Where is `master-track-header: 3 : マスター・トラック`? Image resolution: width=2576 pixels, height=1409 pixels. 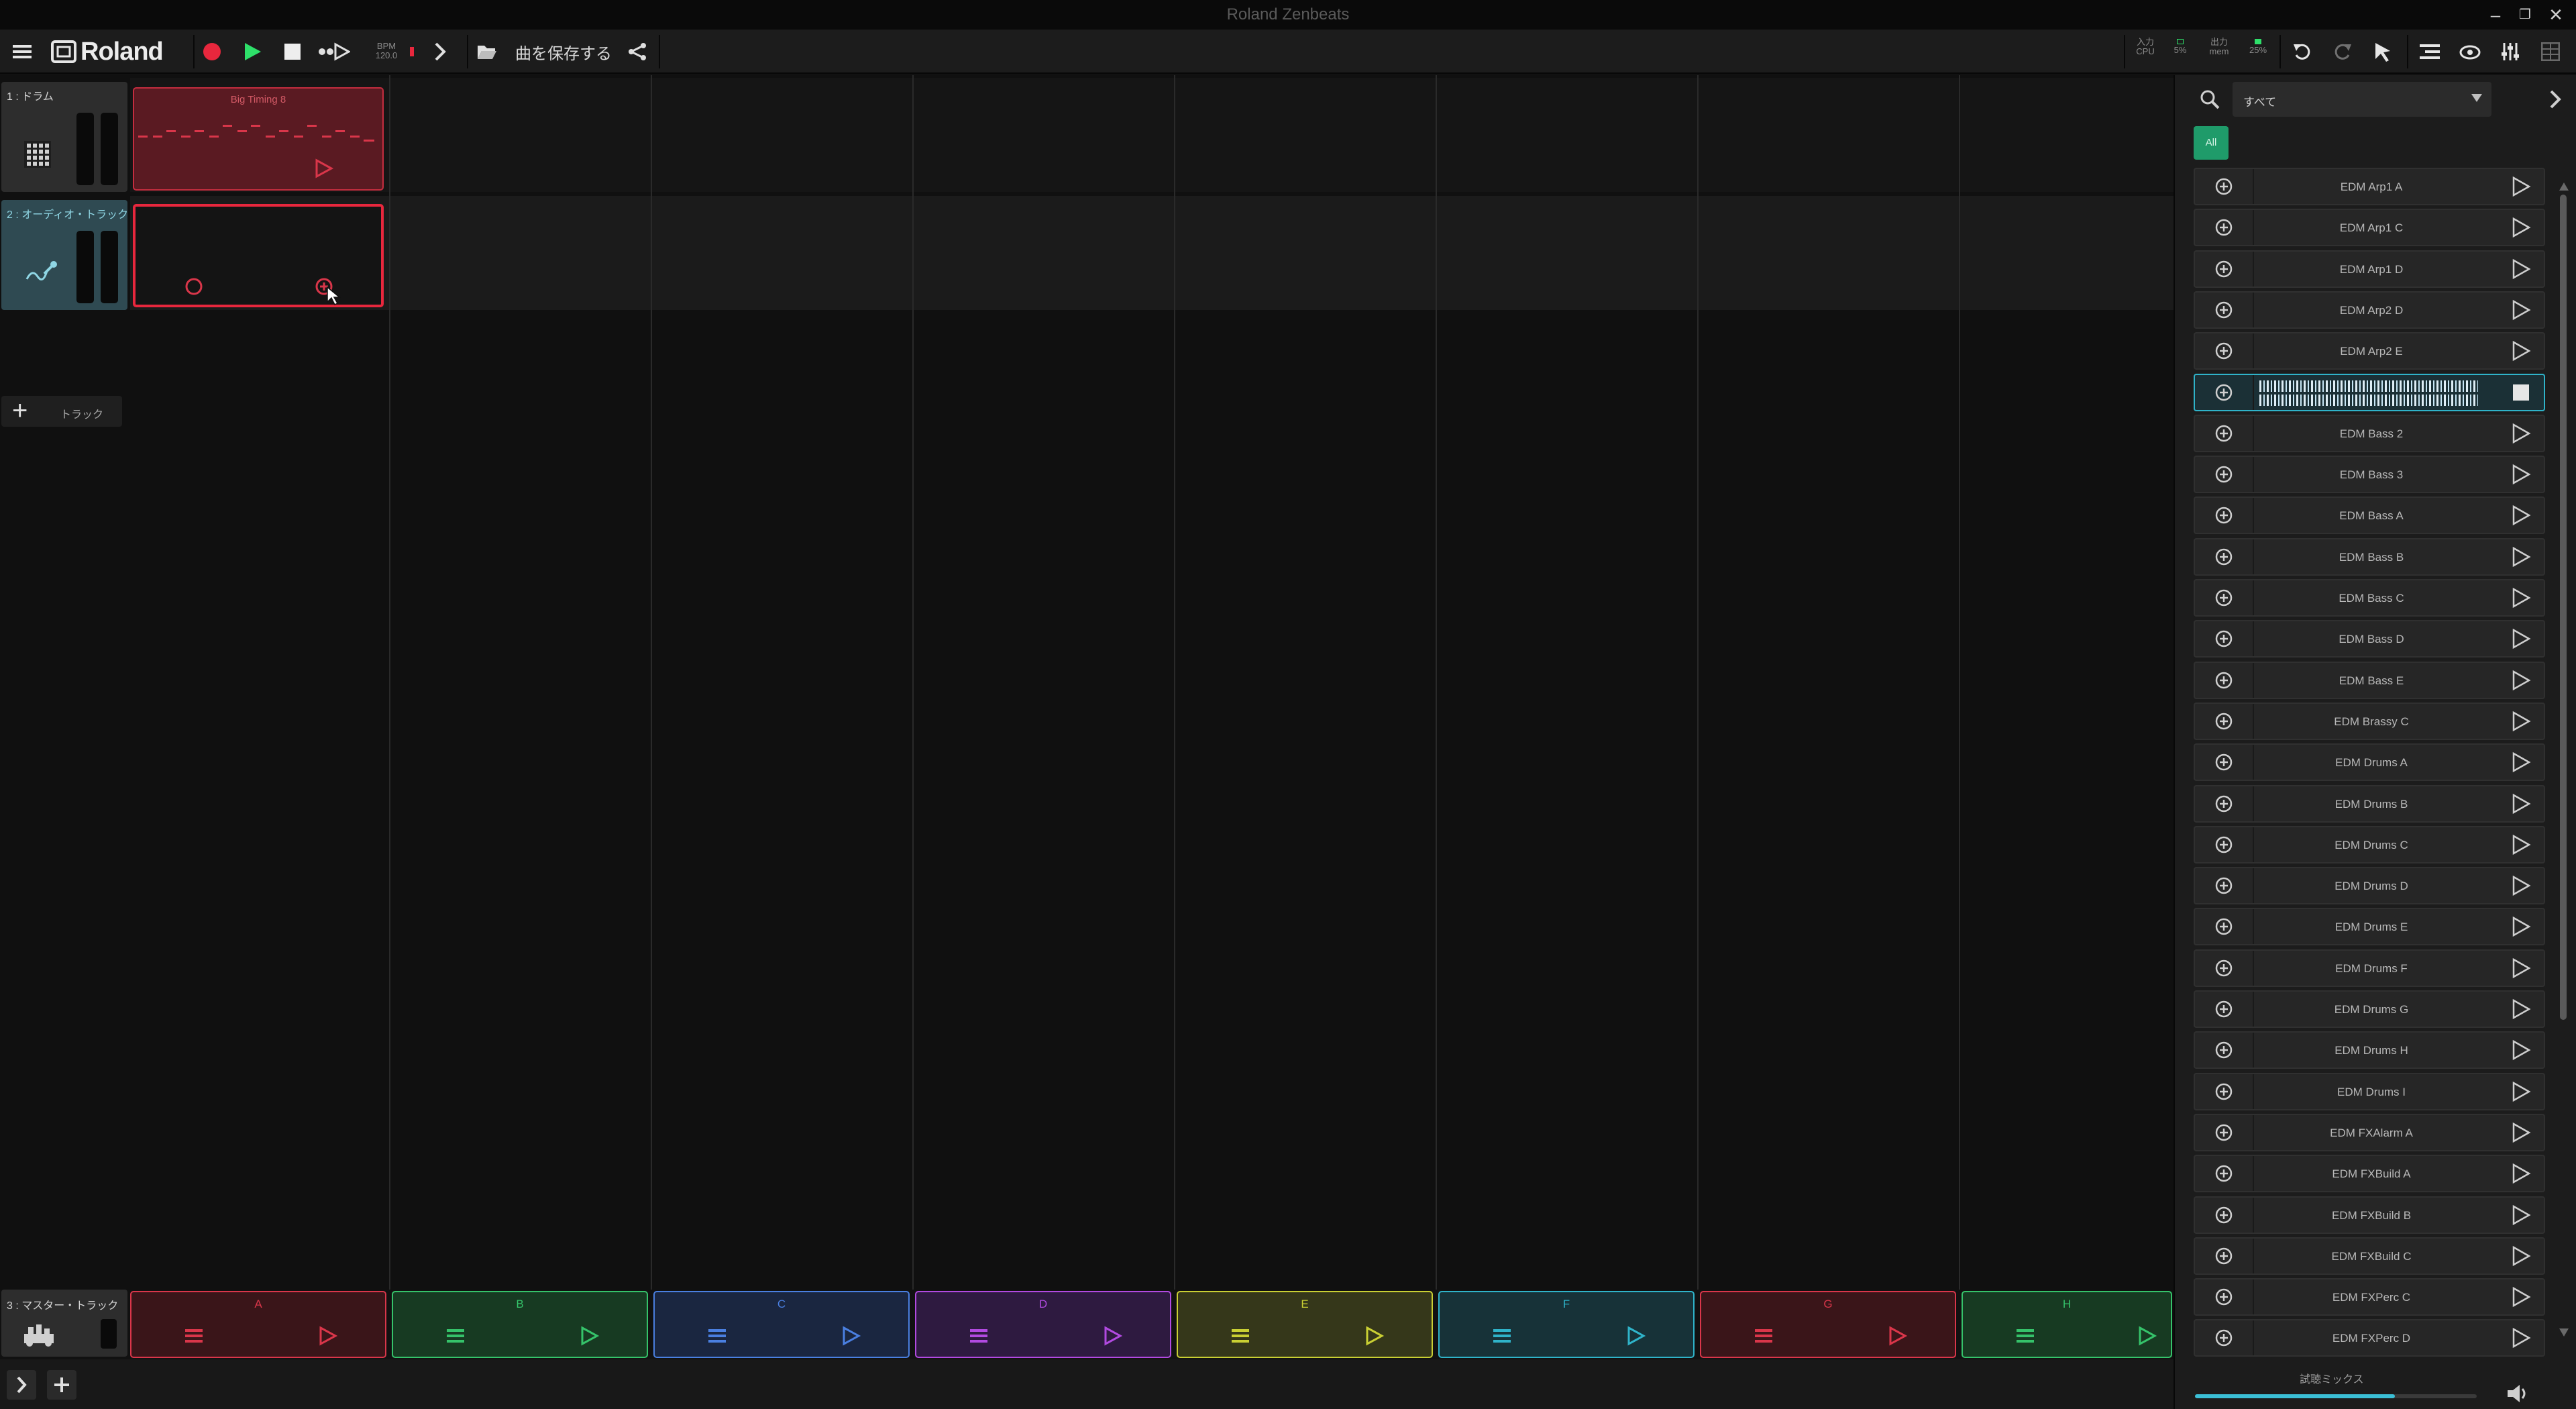 master-track-header: 3 : マスター・トラック is located at coordinates (64, 1323).